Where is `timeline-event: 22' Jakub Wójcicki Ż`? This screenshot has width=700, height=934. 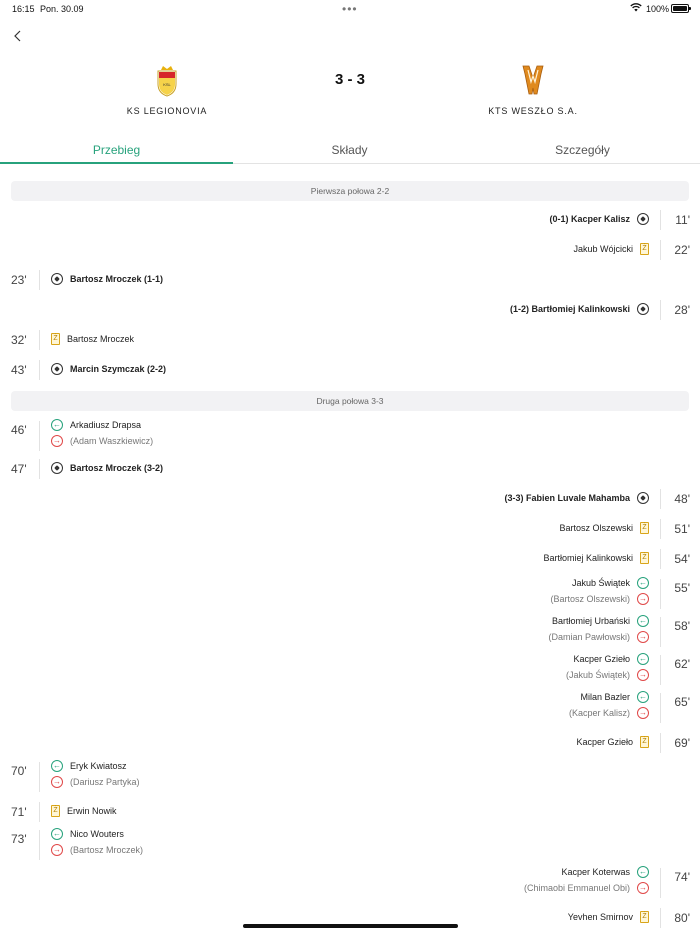 timeline-event: 22' Jakub Wójcicki Ż is located at coordinates (350, 249).